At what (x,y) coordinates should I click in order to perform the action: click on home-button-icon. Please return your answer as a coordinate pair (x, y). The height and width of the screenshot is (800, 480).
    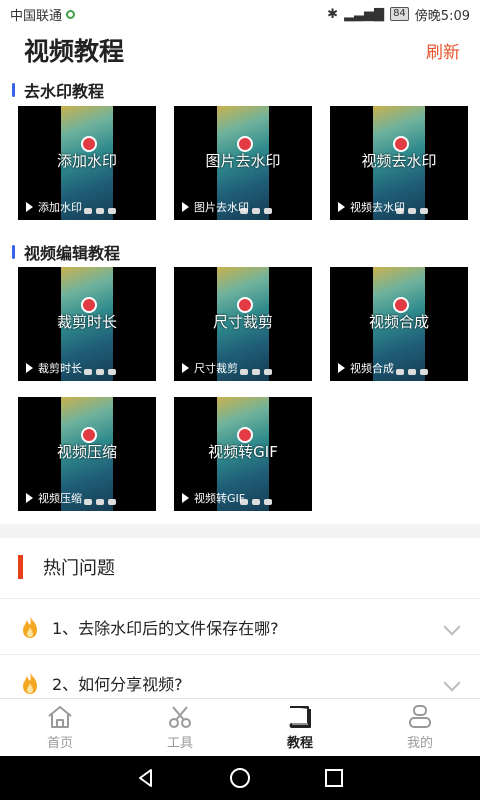
    Looking at the image, I should click on (240, 778).